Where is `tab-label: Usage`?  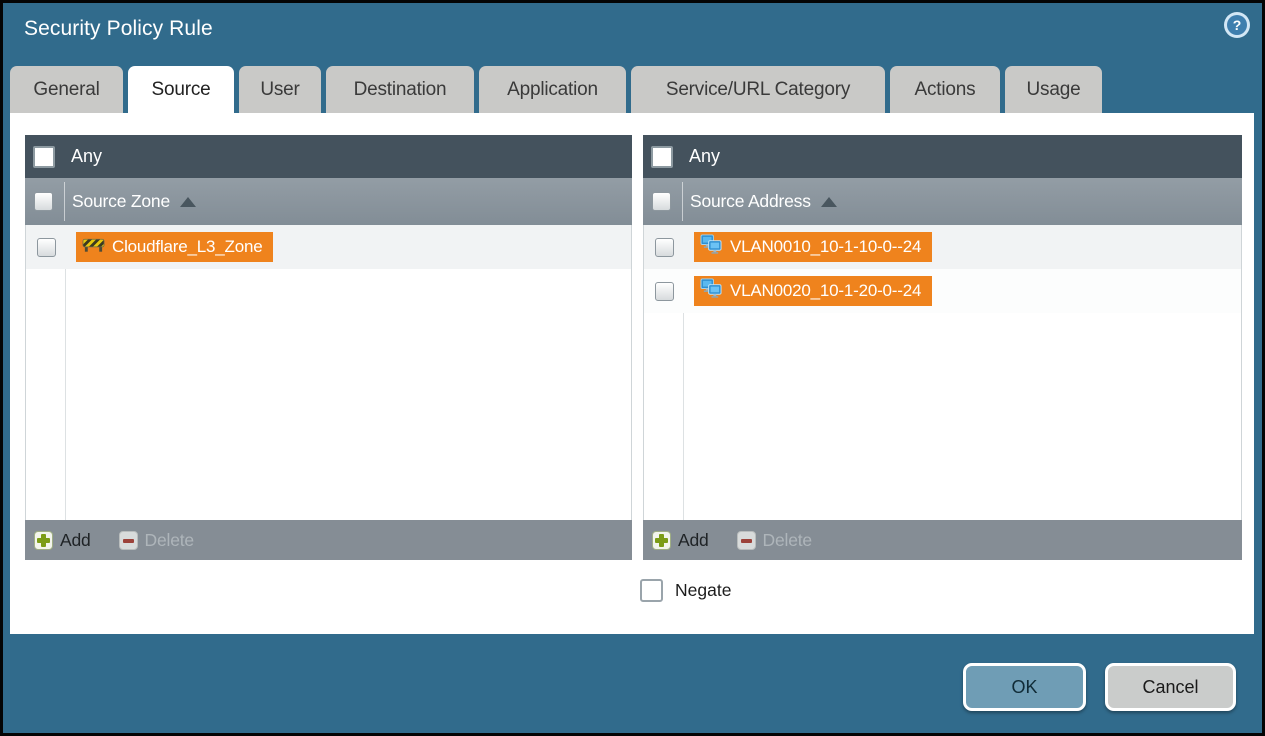
tab-label: Usage is located at coordinates (1053, 89).